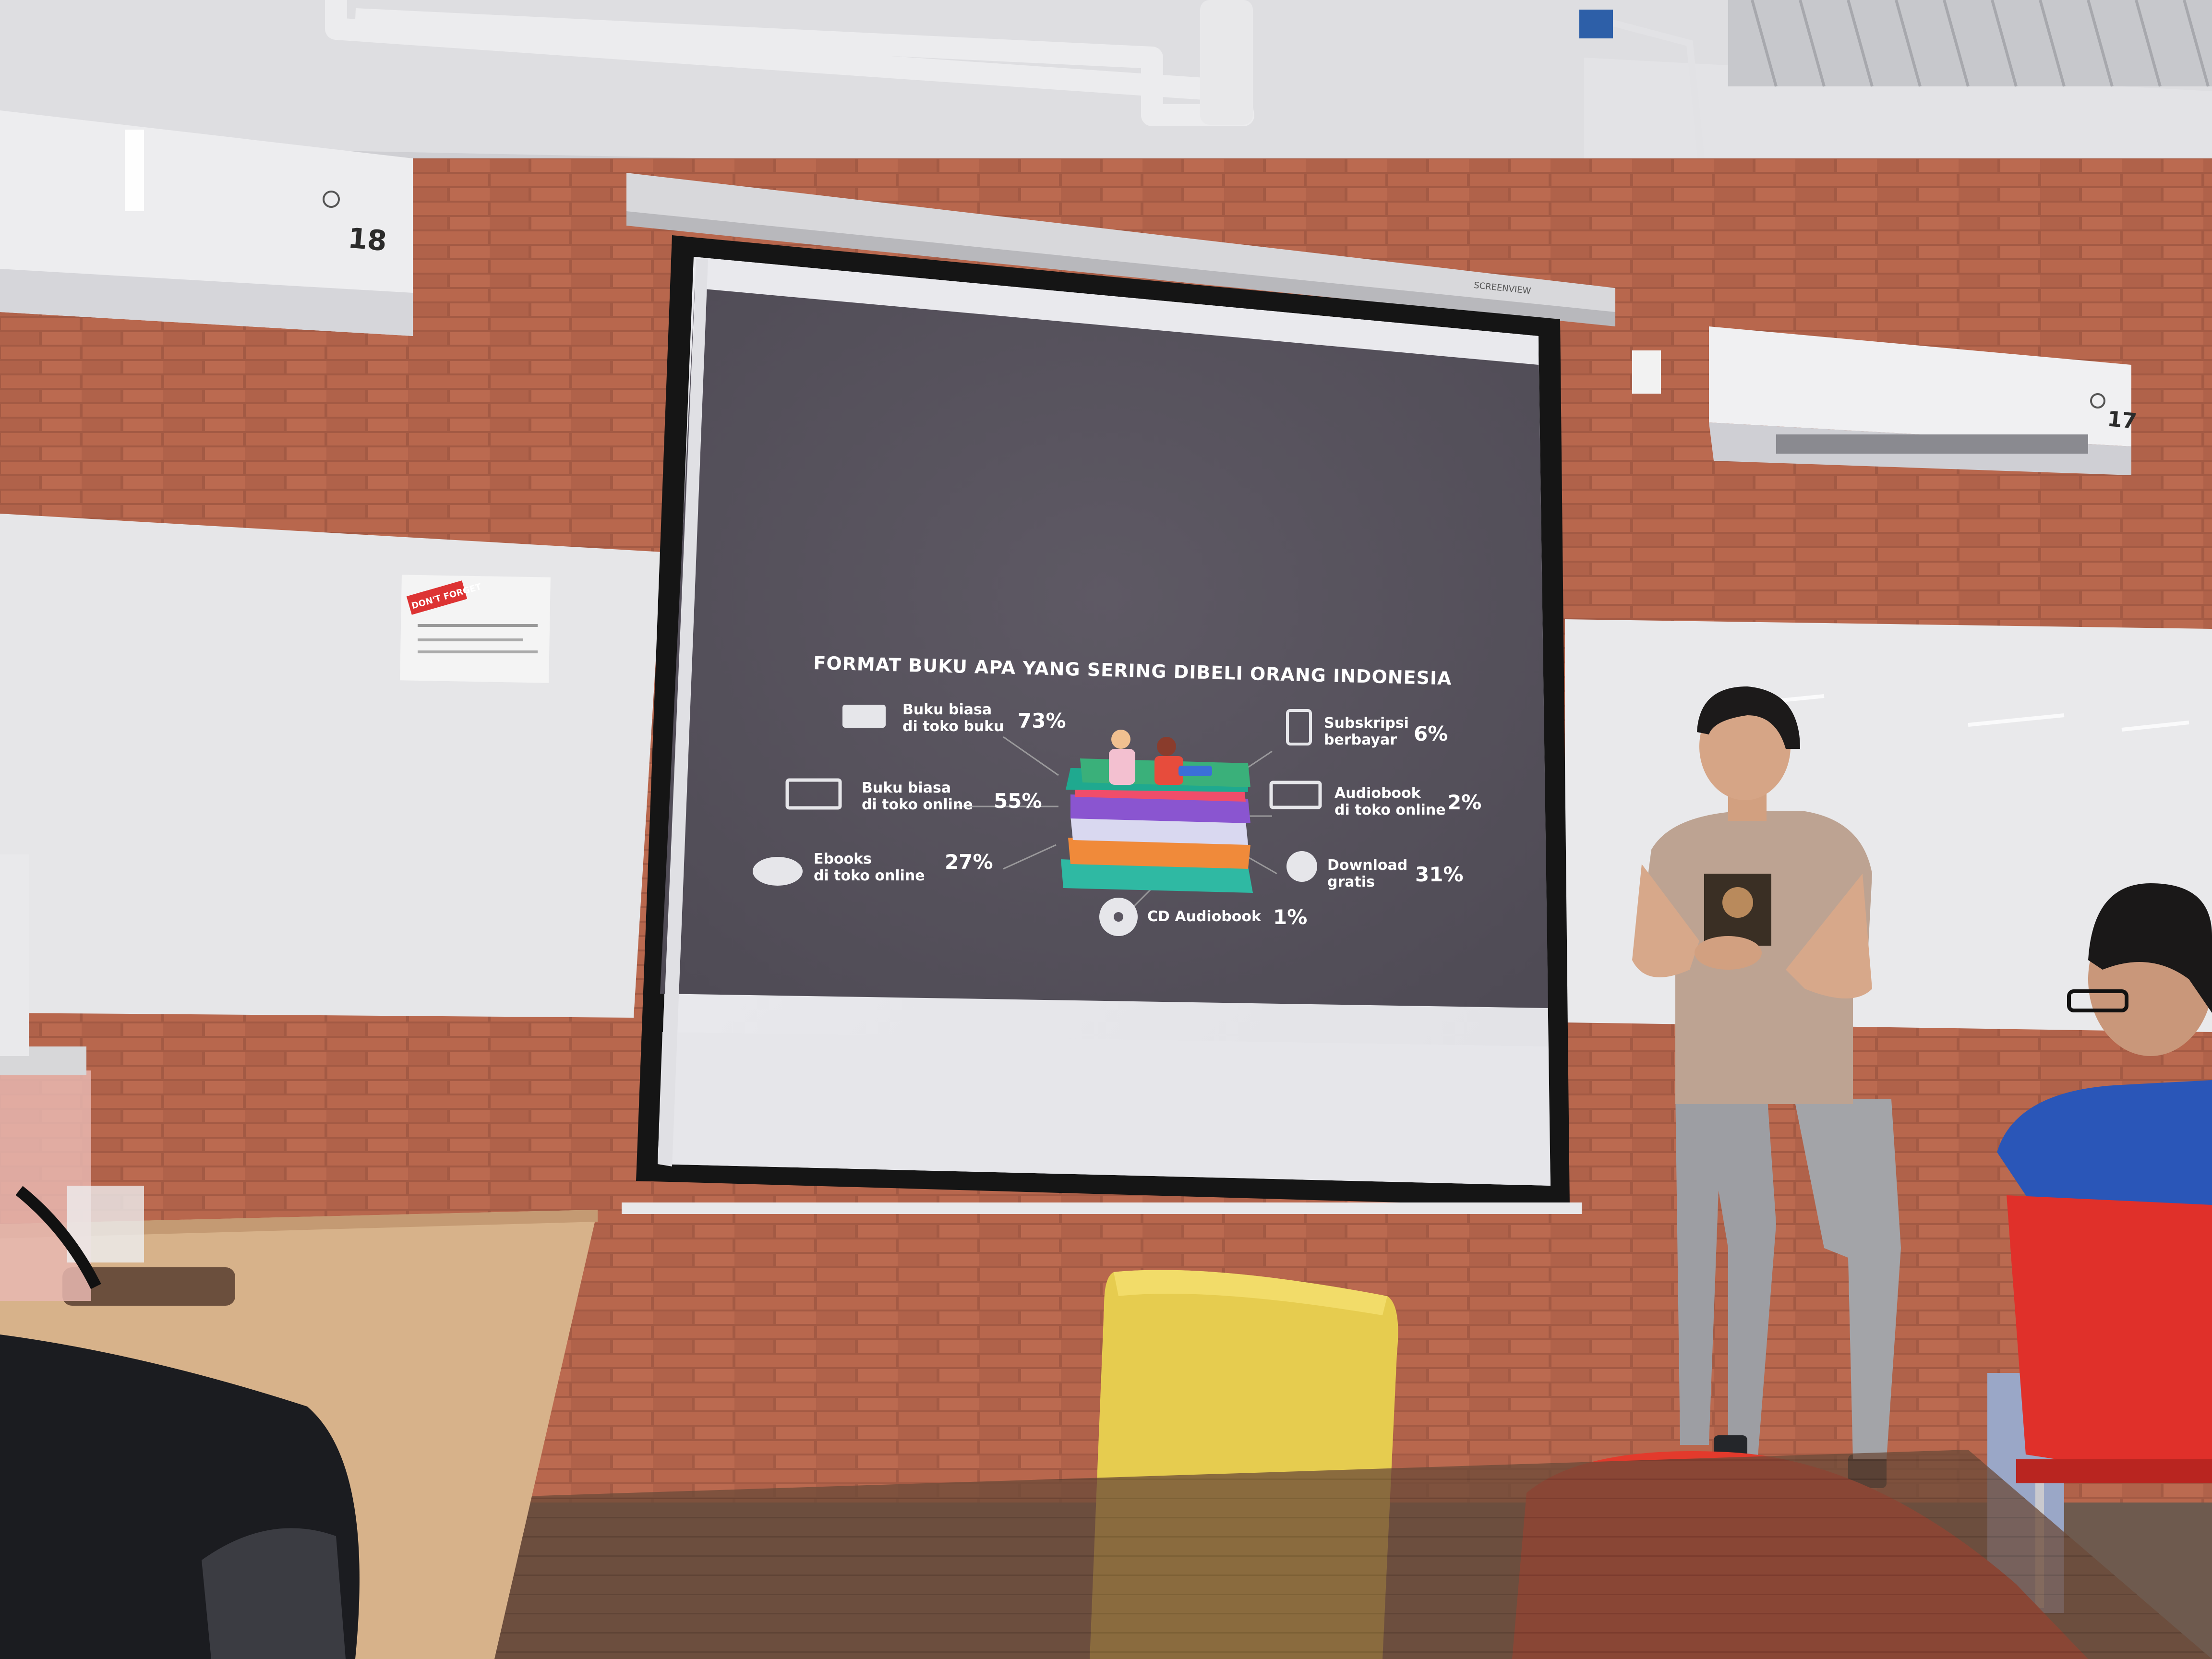 The height and width of the screenshot is (1659, 2212). What do you see at coordinates (1367, 873) in the screenshot?
I see `item-label-download: Download gratis` at bounding box center [1367, 873].